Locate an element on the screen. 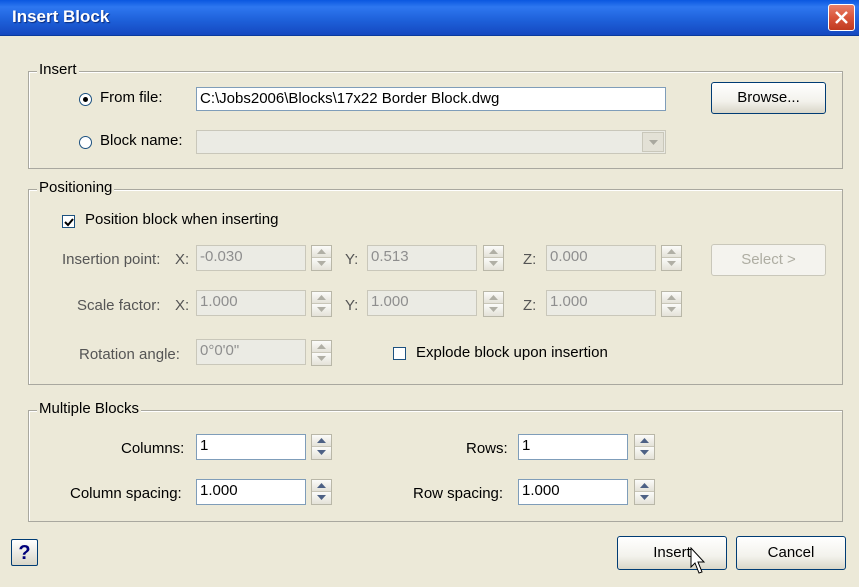  positioning-legend: Positioning is located at coordinates (76, 187).